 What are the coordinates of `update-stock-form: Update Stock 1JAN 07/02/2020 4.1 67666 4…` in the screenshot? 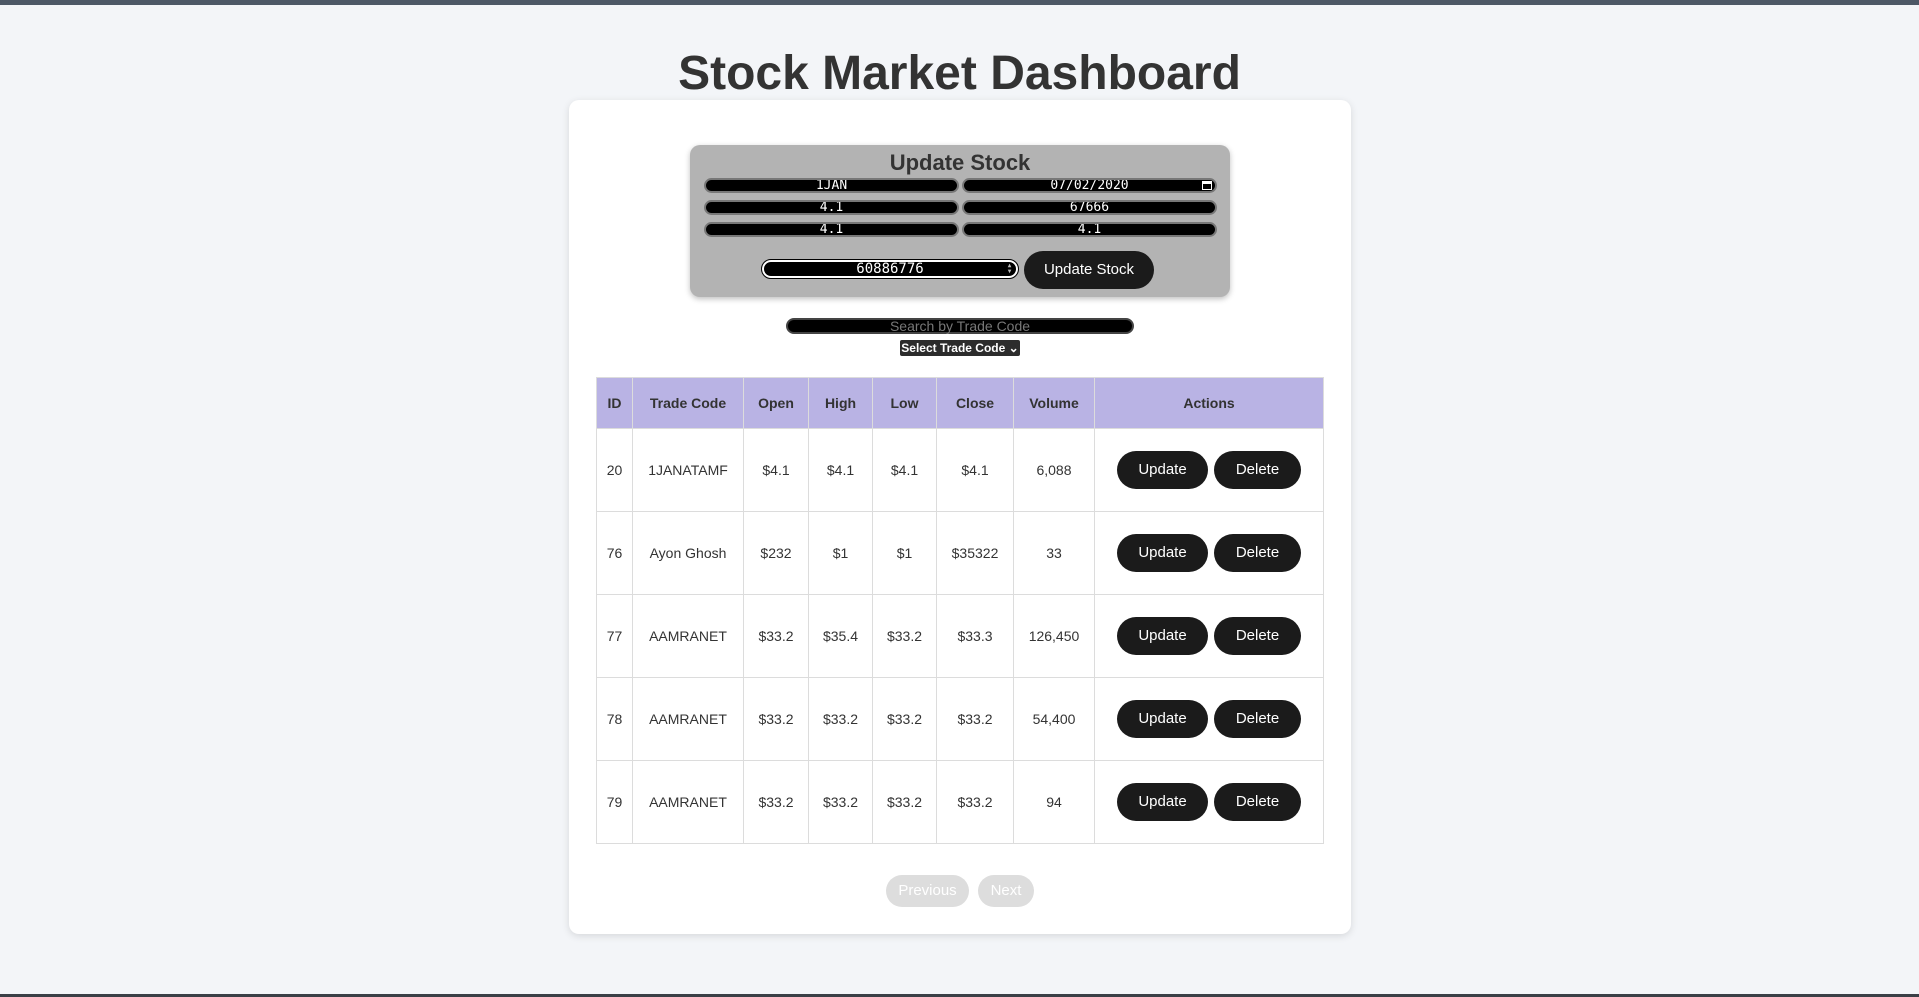 It's located at (960, 221).